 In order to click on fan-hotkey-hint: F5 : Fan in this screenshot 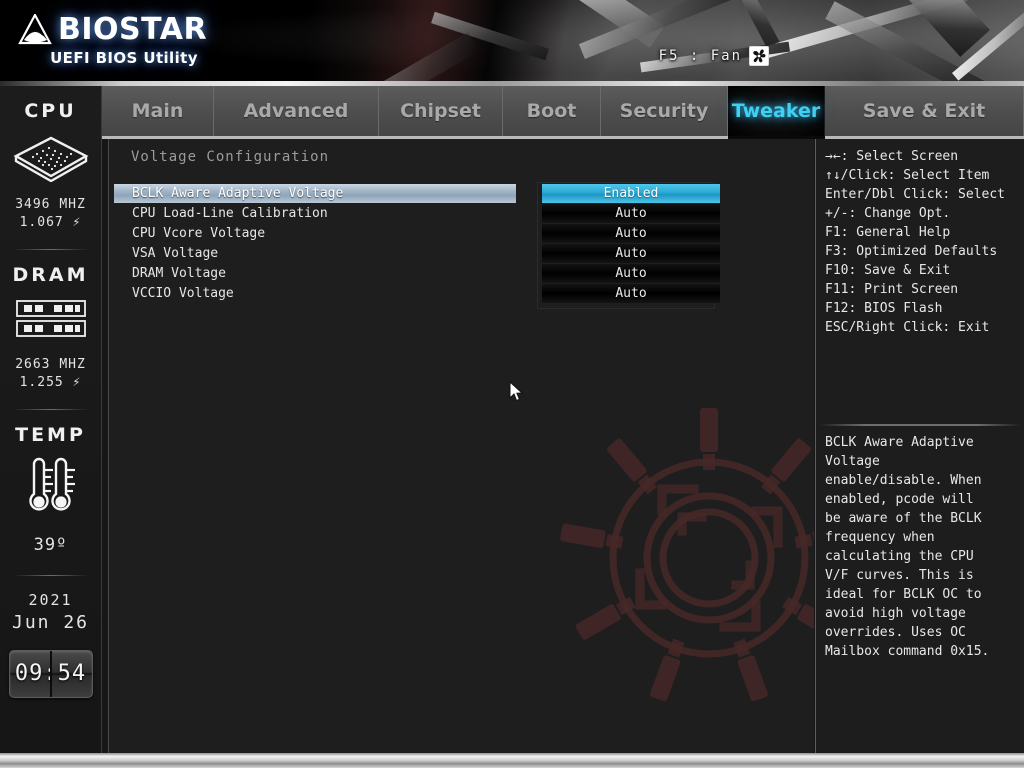, I will do `click(714, 56)`.